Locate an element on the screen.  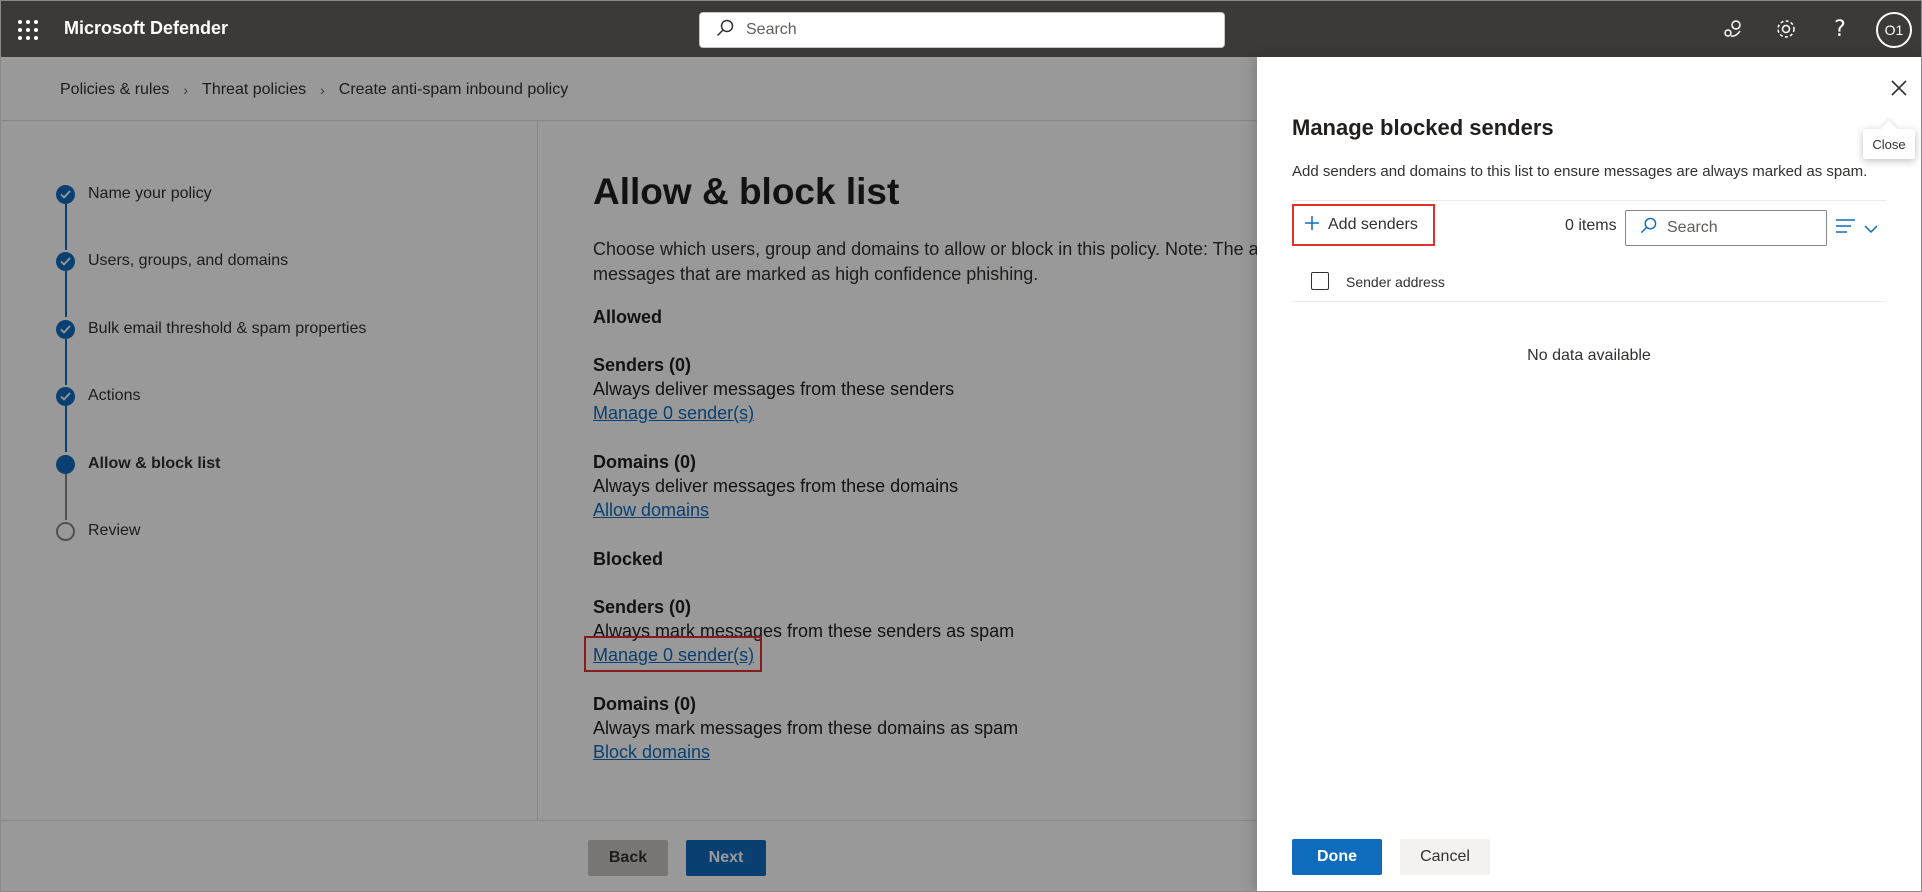
done-button: Done is located at coordinates (1337, 857).